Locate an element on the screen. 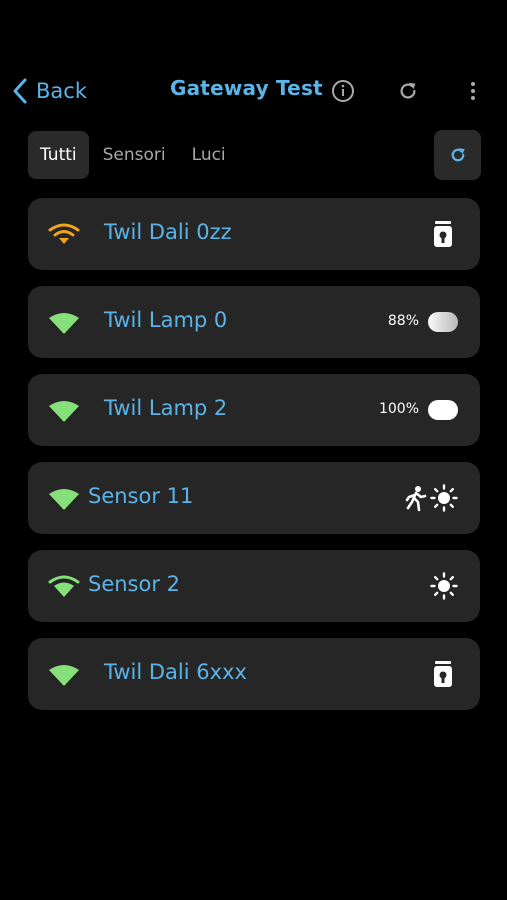 This screenshot has height=900, width=507. device-card-twil-dali-0zz: Twil Dali 0zz is located at coordinates (254, 234).